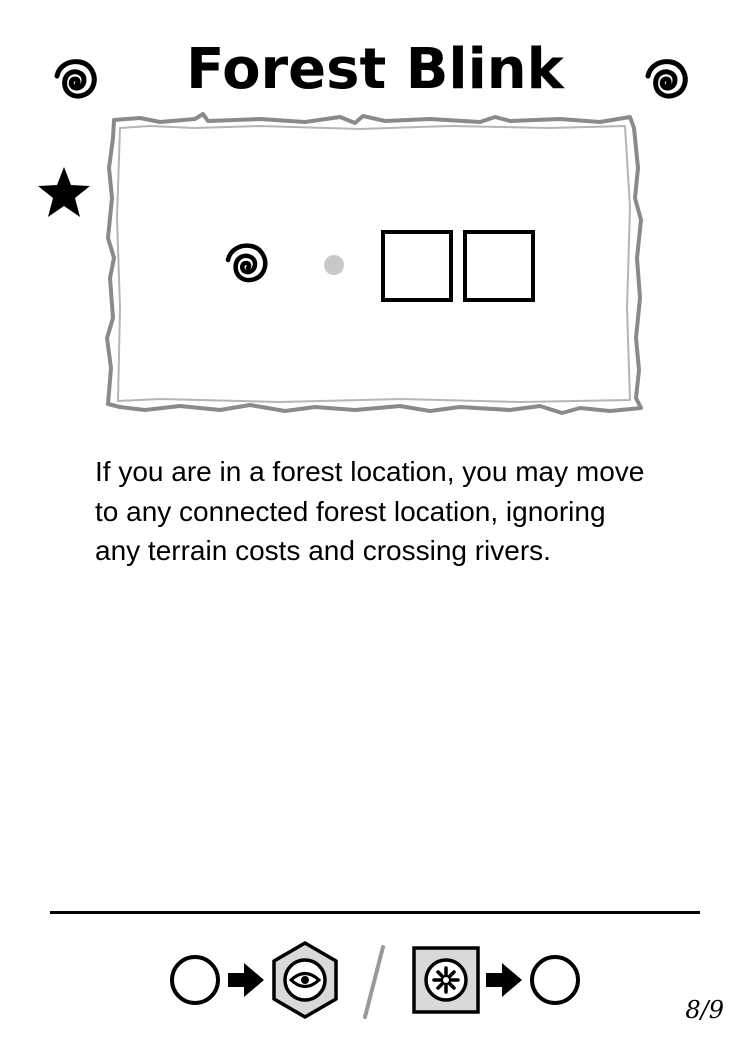 The height and width of the screenshot is (1050, 750). I want to click on star-icon, so click(64, 192).